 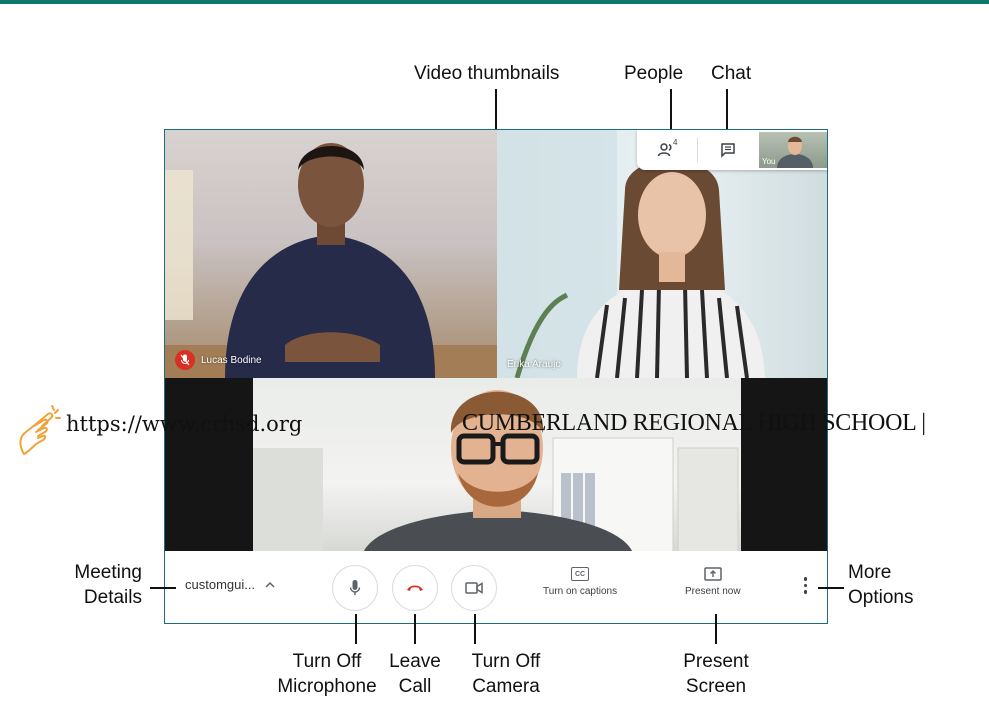 I want to click on annotation-chat: Chat, so click(x=731, y=73).